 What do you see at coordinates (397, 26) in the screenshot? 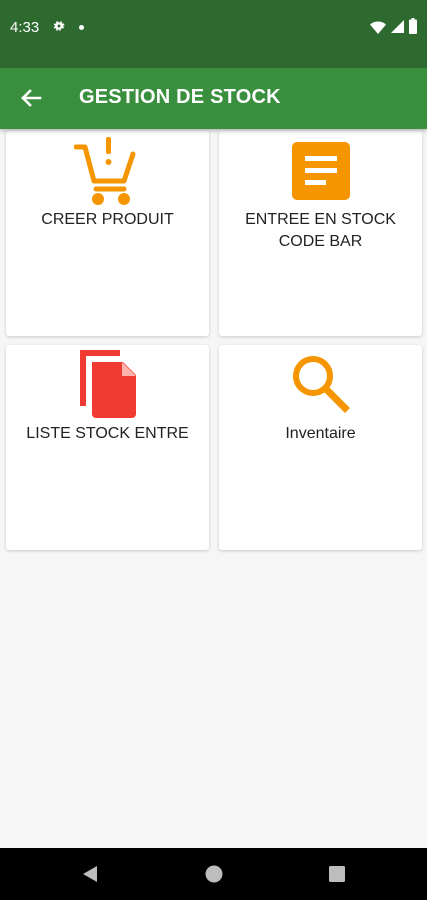
I see `cell-signal-icon` at bounding box center [397, 26].